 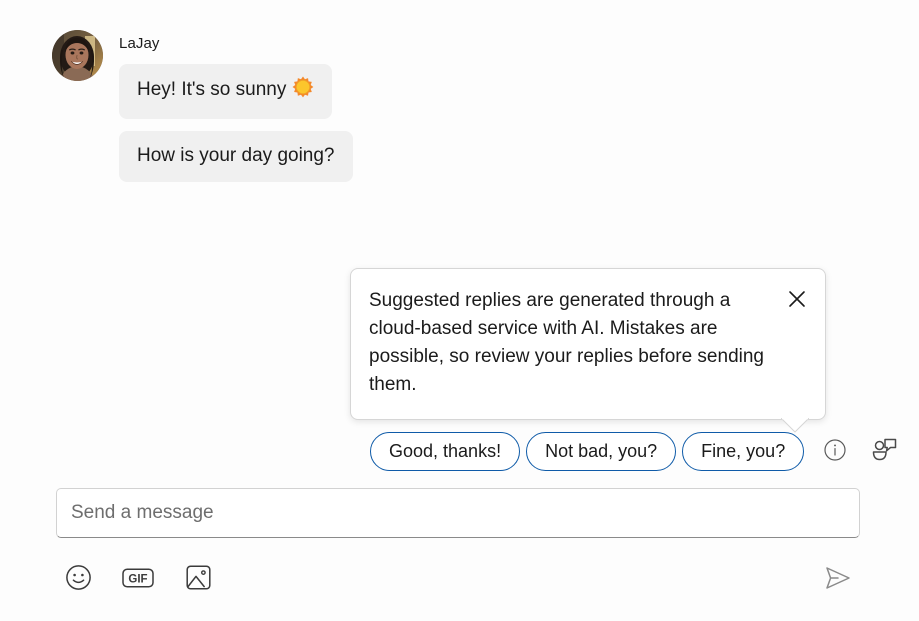 I want to click on suggested-reply-chip: Fine, you?, so click(x=743, y=451).